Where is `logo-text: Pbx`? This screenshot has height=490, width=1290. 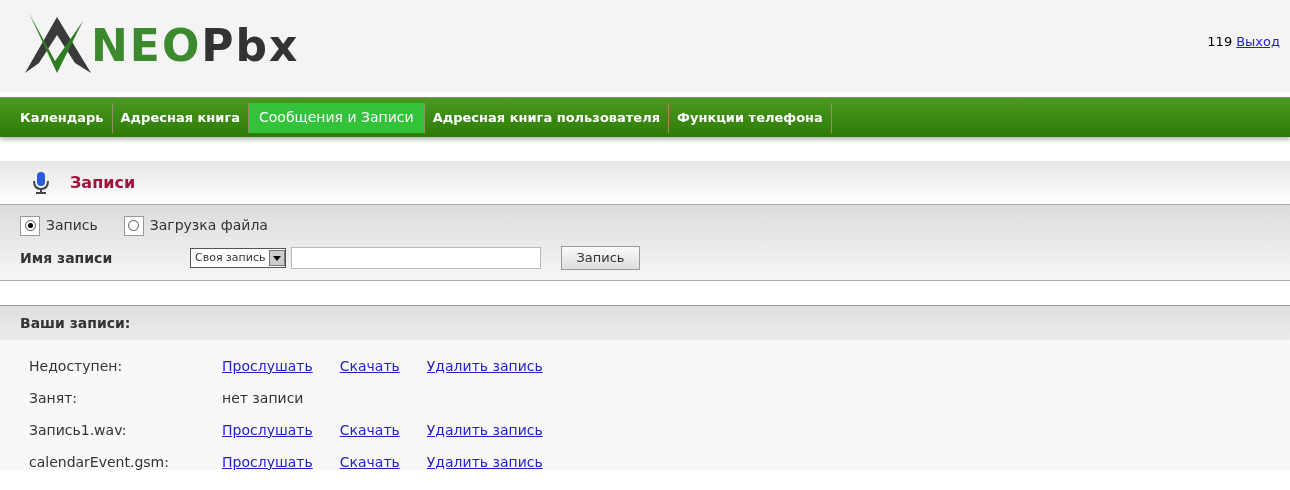
logo-text: Pbx is located at coordinates (250, 46).